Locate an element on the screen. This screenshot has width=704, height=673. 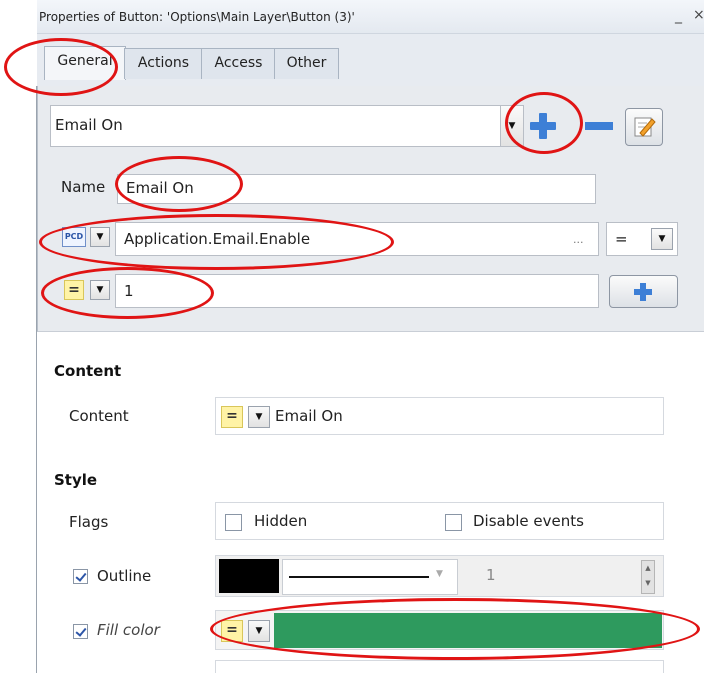
compare-value-input: 1 is located at coordinates (357, 291).